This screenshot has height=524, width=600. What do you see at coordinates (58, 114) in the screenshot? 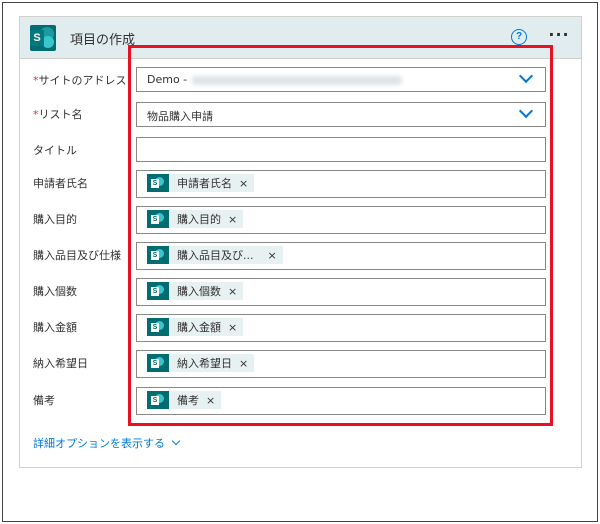
I see `label-list-name: *リスト名` at bounding box center [58, 114].